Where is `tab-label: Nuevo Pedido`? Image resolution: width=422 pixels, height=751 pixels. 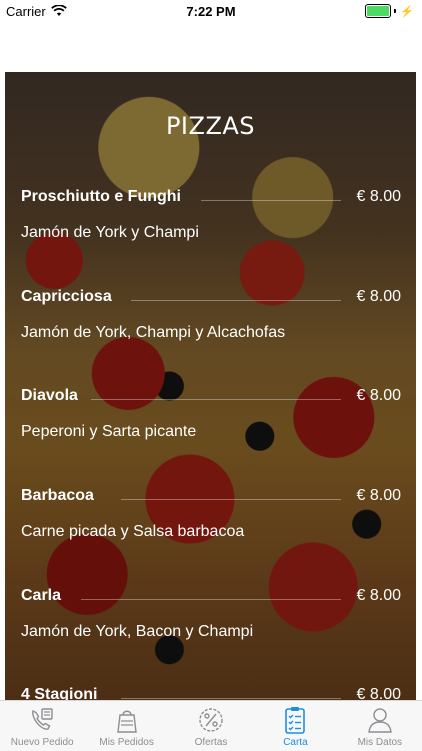 tab-label: Nuevo Pedido is located at coordinates (42, 742).